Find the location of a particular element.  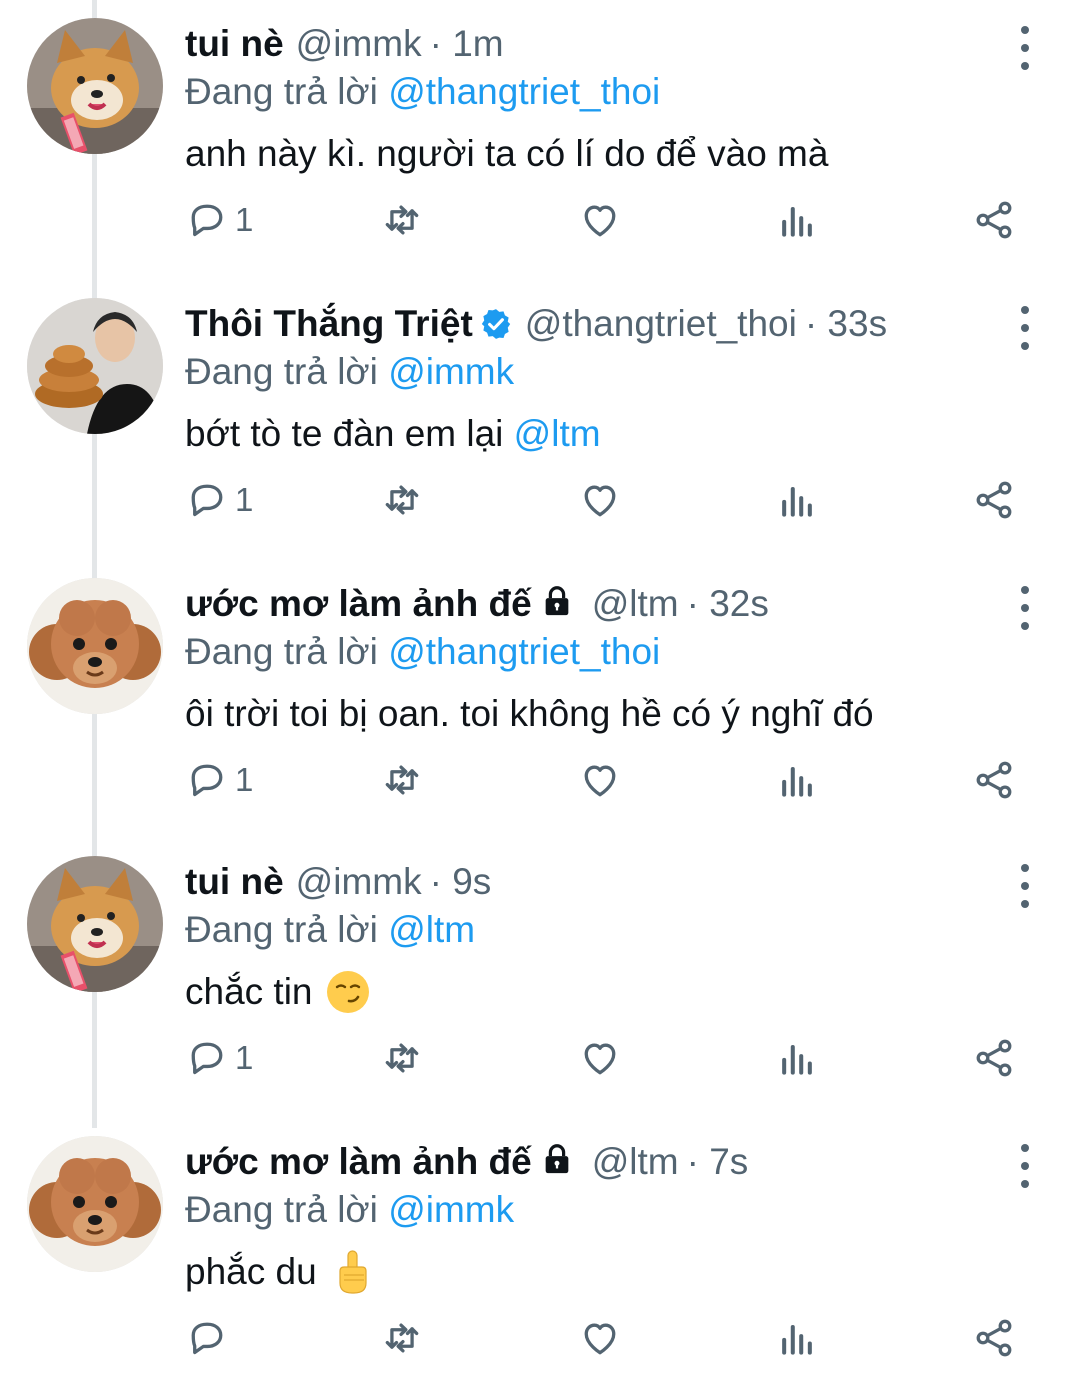

verified-badge-icon is located at coordinates (496, 324).